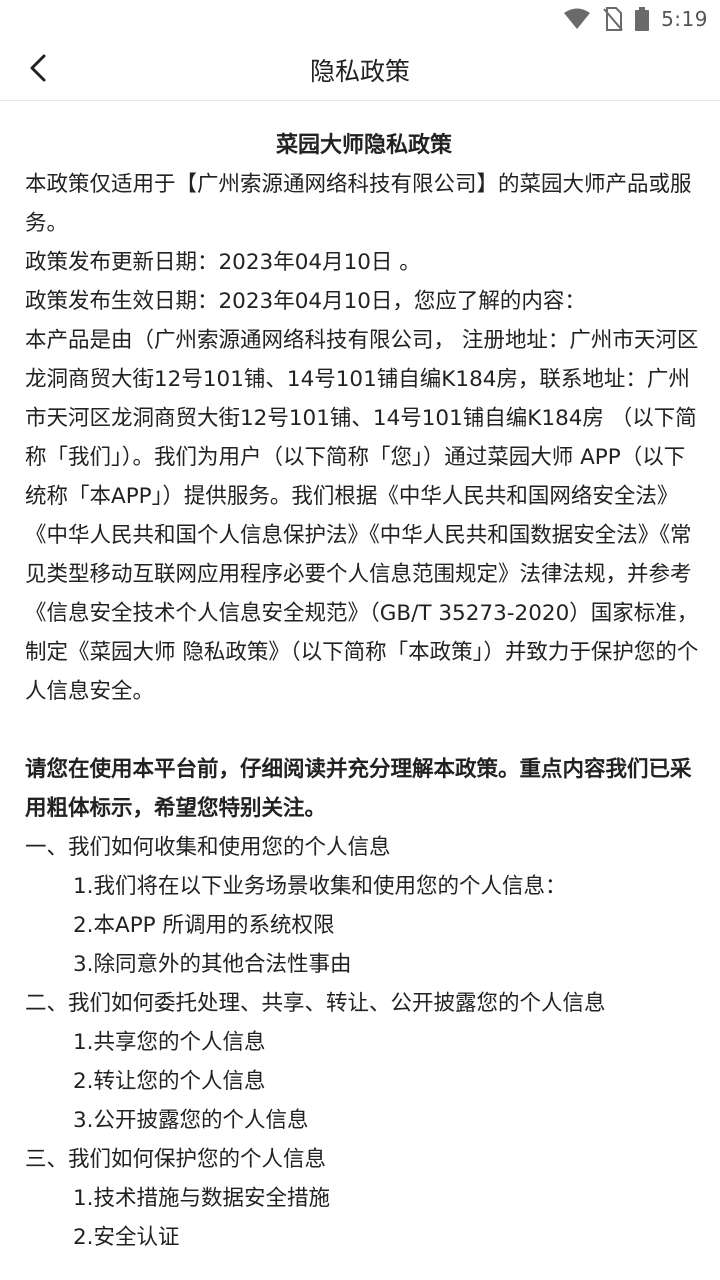  Describe the element at coordinates (358, 204) in the screenshot. I see `intro-paragraph: 本政策仅适用于【广州索源通网络科技有限公司】的菜园大师产品或服务。` at that location.